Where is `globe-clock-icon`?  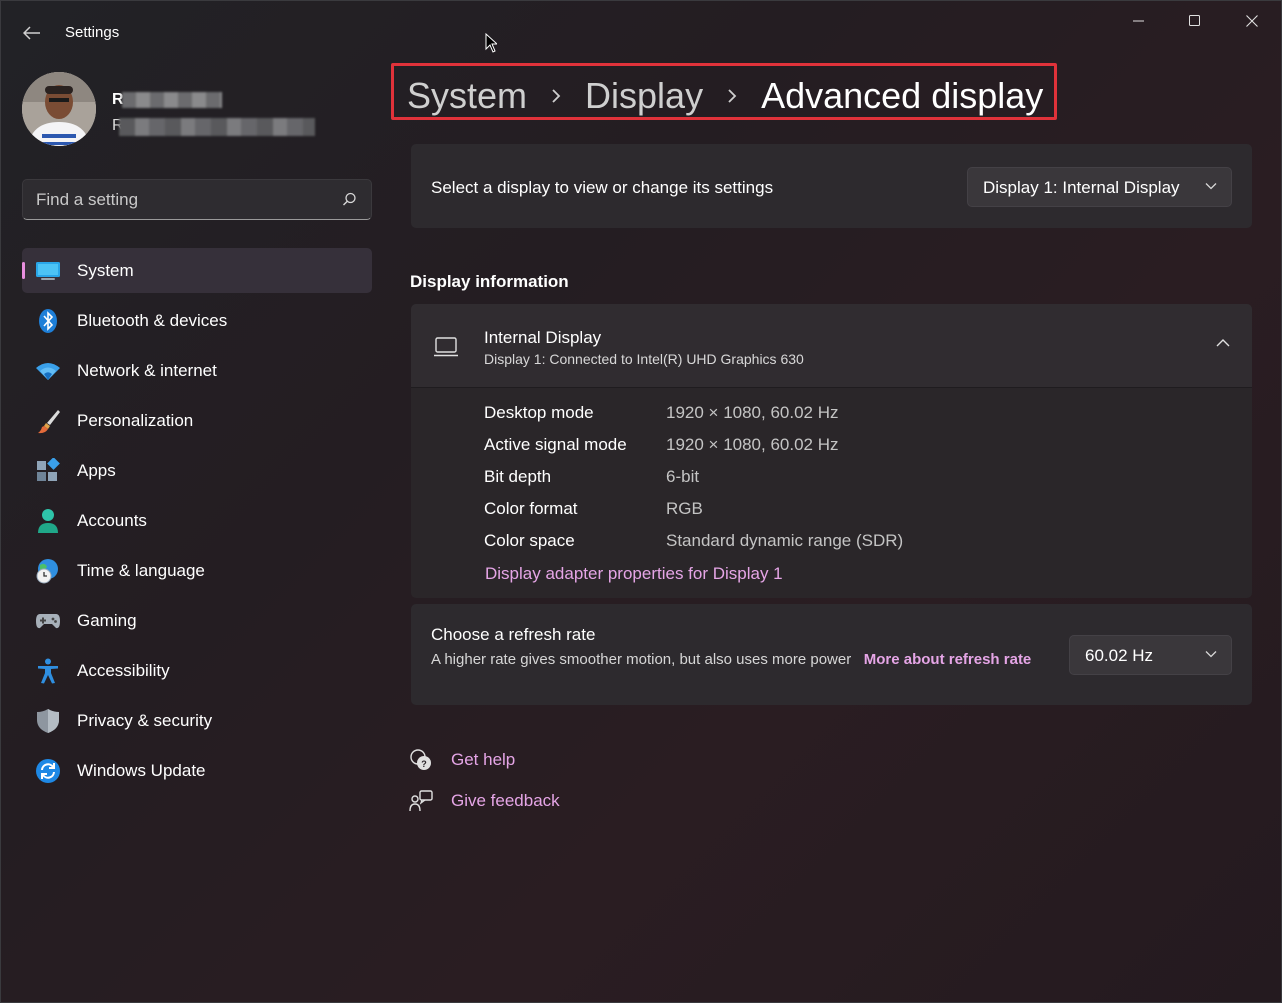 globe-clock-icon is located at coordinates (48, 571).